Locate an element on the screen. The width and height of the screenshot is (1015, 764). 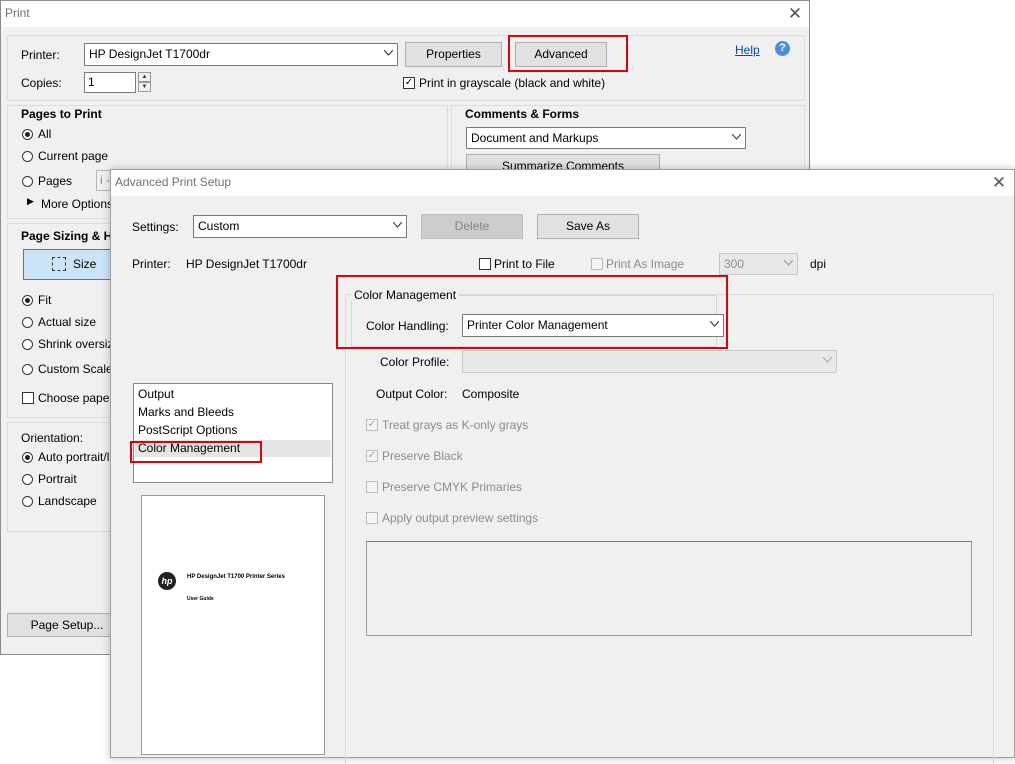
comments-forms-select: Document and Markups is located at coordinates (606, 138).